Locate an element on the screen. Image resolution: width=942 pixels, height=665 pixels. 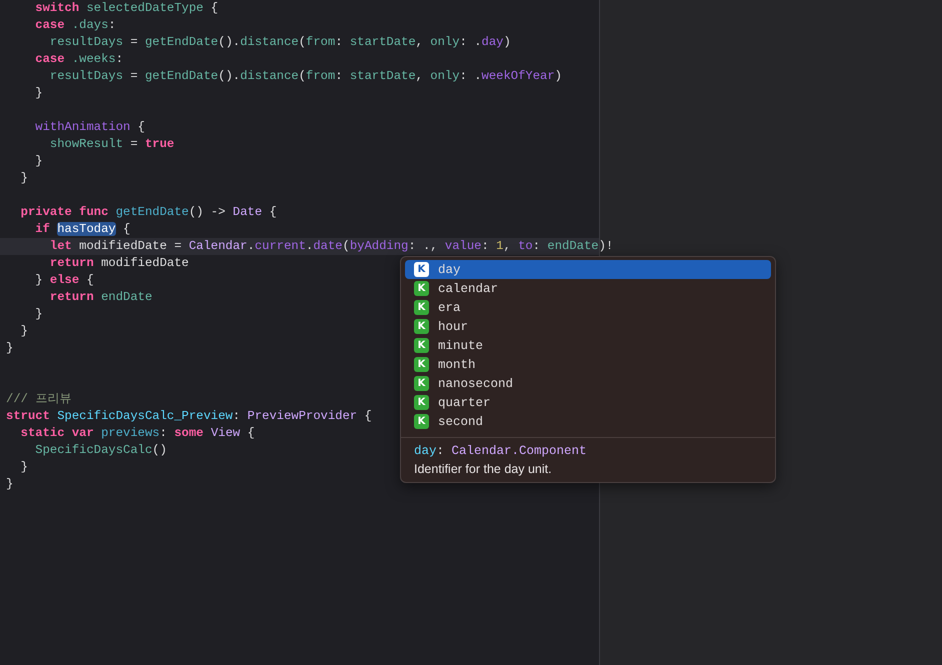
code-line: } else { is located at coordinates (64, 280).